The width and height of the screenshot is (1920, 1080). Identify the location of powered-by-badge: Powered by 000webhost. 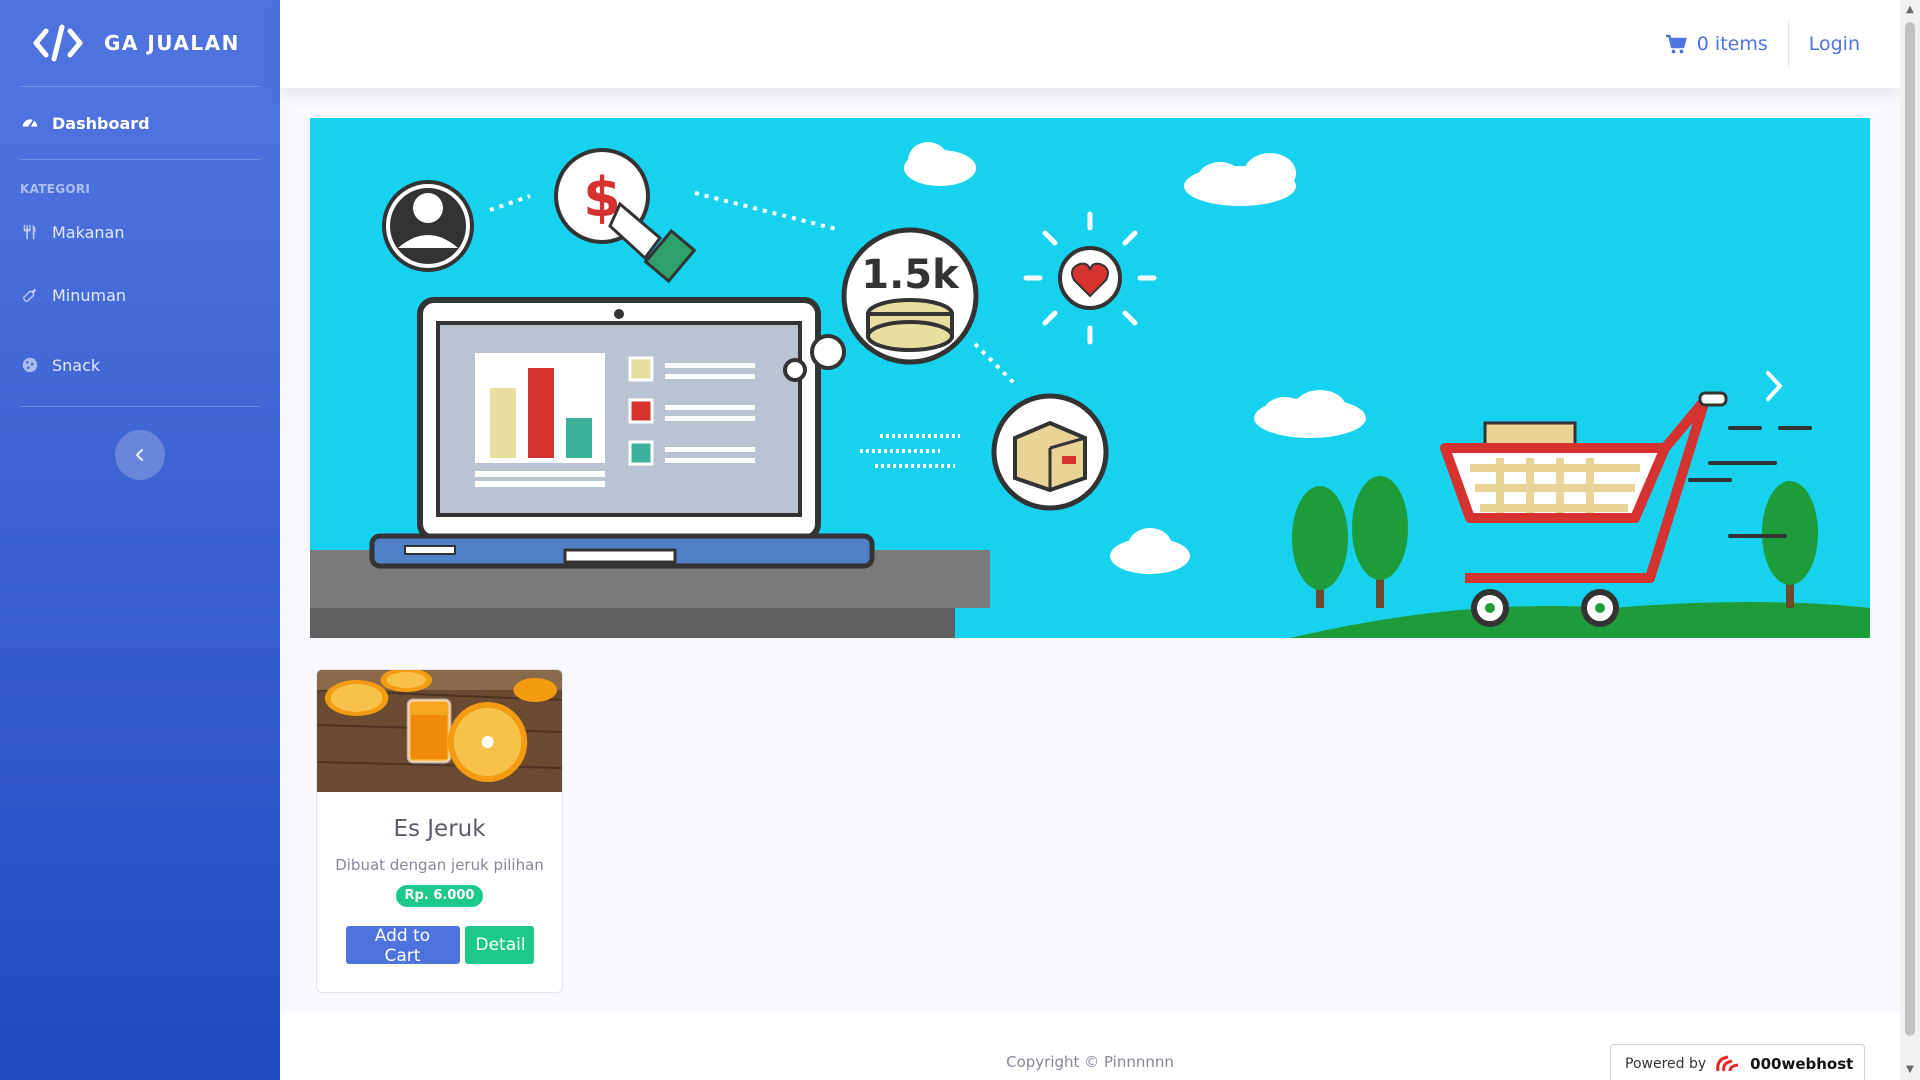
(1737, 1062).